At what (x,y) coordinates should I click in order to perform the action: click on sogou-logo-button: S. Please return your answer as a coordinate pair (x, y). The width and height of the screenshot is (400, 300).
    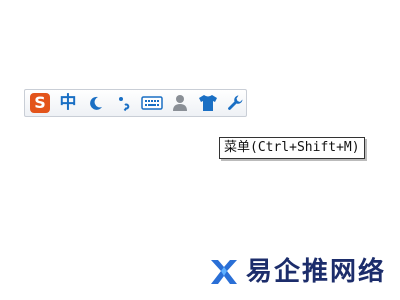
    Looking at the image, I should click on (40, 103).